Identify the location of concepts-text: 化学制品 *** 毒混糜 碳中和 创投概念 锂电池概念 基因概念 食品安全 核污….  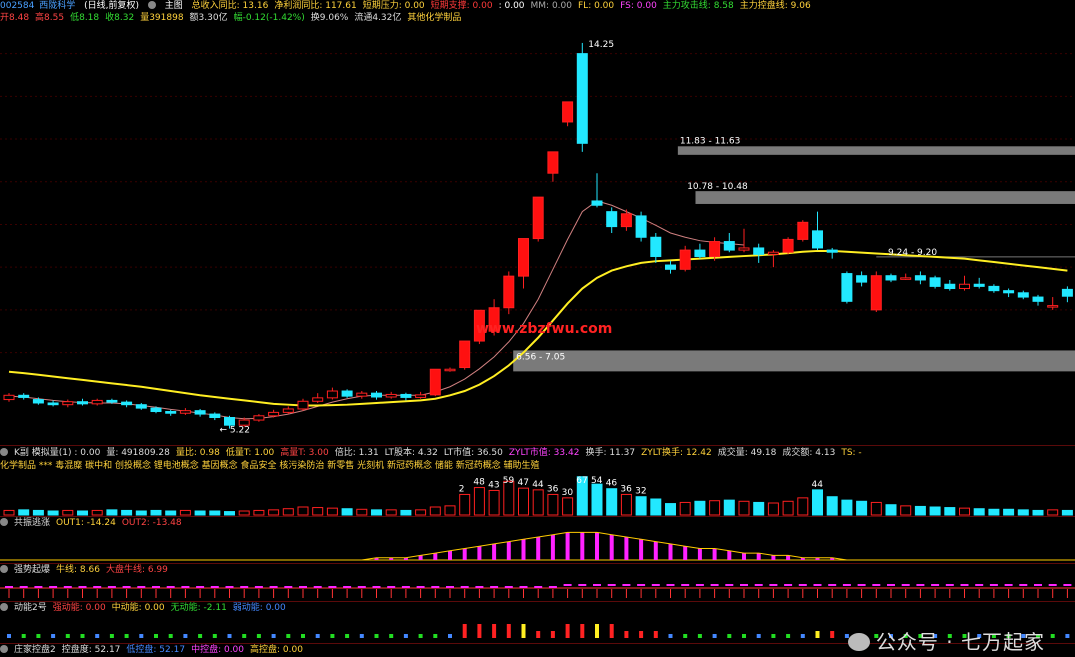
(270, 466).